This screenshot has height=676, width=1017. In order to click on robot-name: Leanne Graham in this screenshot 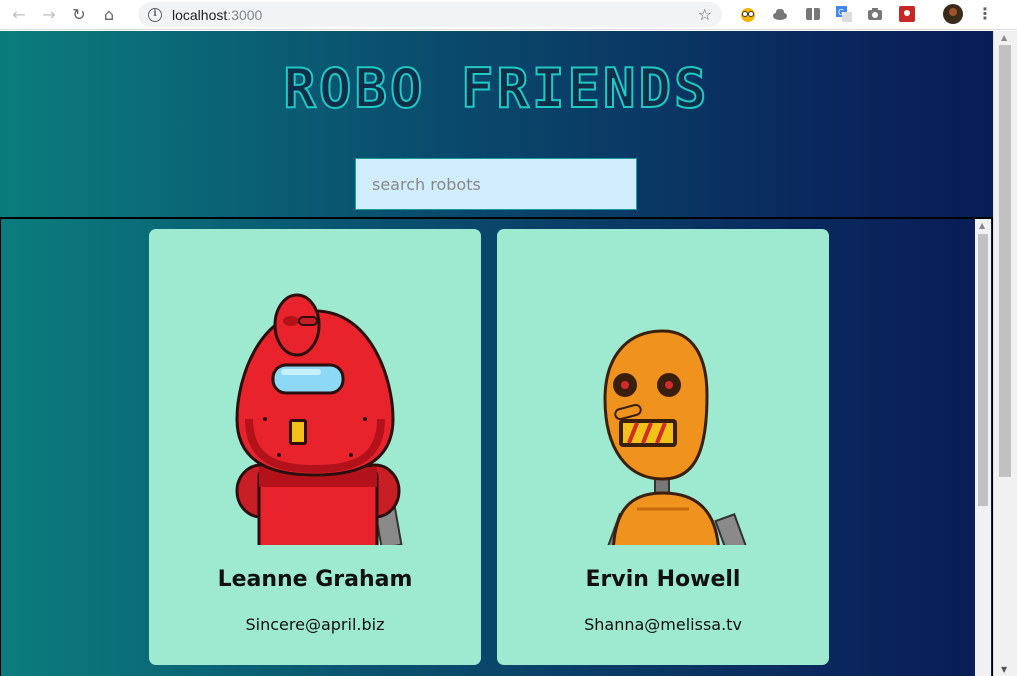, I will do `click(315, 579)`.